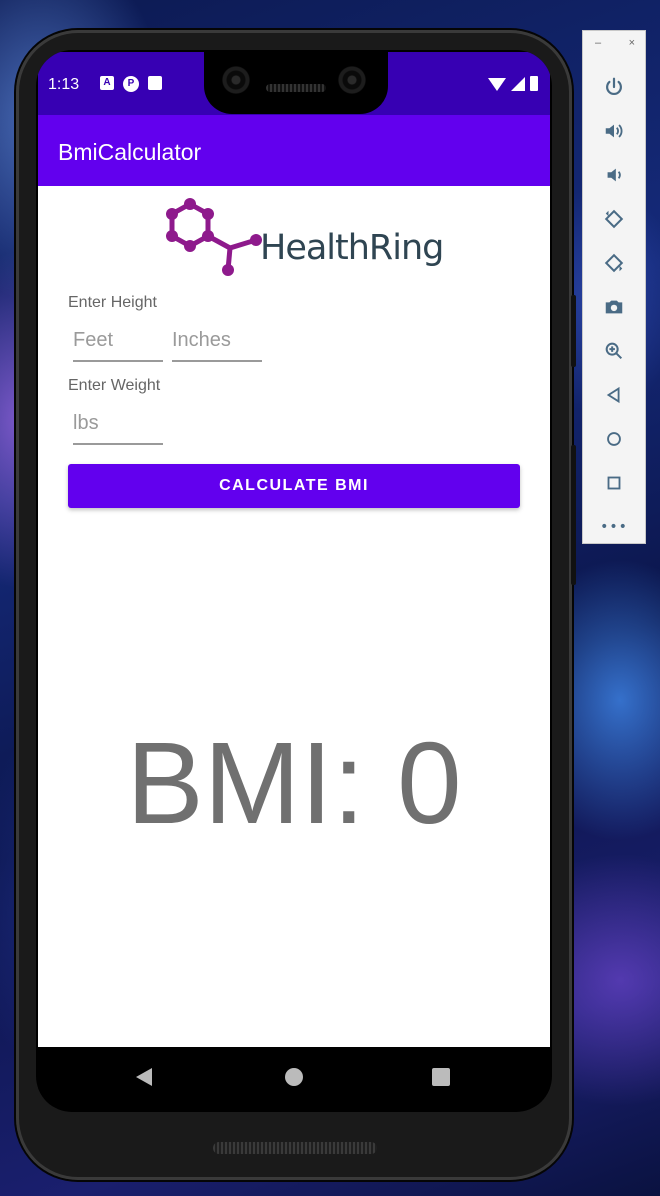 The image size is (660, 1196). Describe the element at coordinates (352, 248) in the screenshot. I see `logo-text: HealthRing` at that location.